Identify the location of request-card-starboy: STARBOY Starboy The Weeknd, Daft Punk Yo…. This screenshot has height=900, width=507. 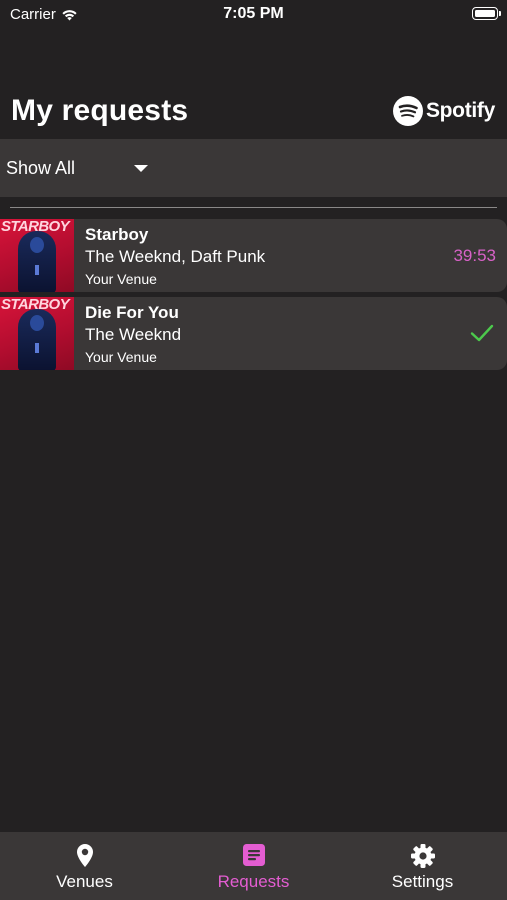
(253, 255).